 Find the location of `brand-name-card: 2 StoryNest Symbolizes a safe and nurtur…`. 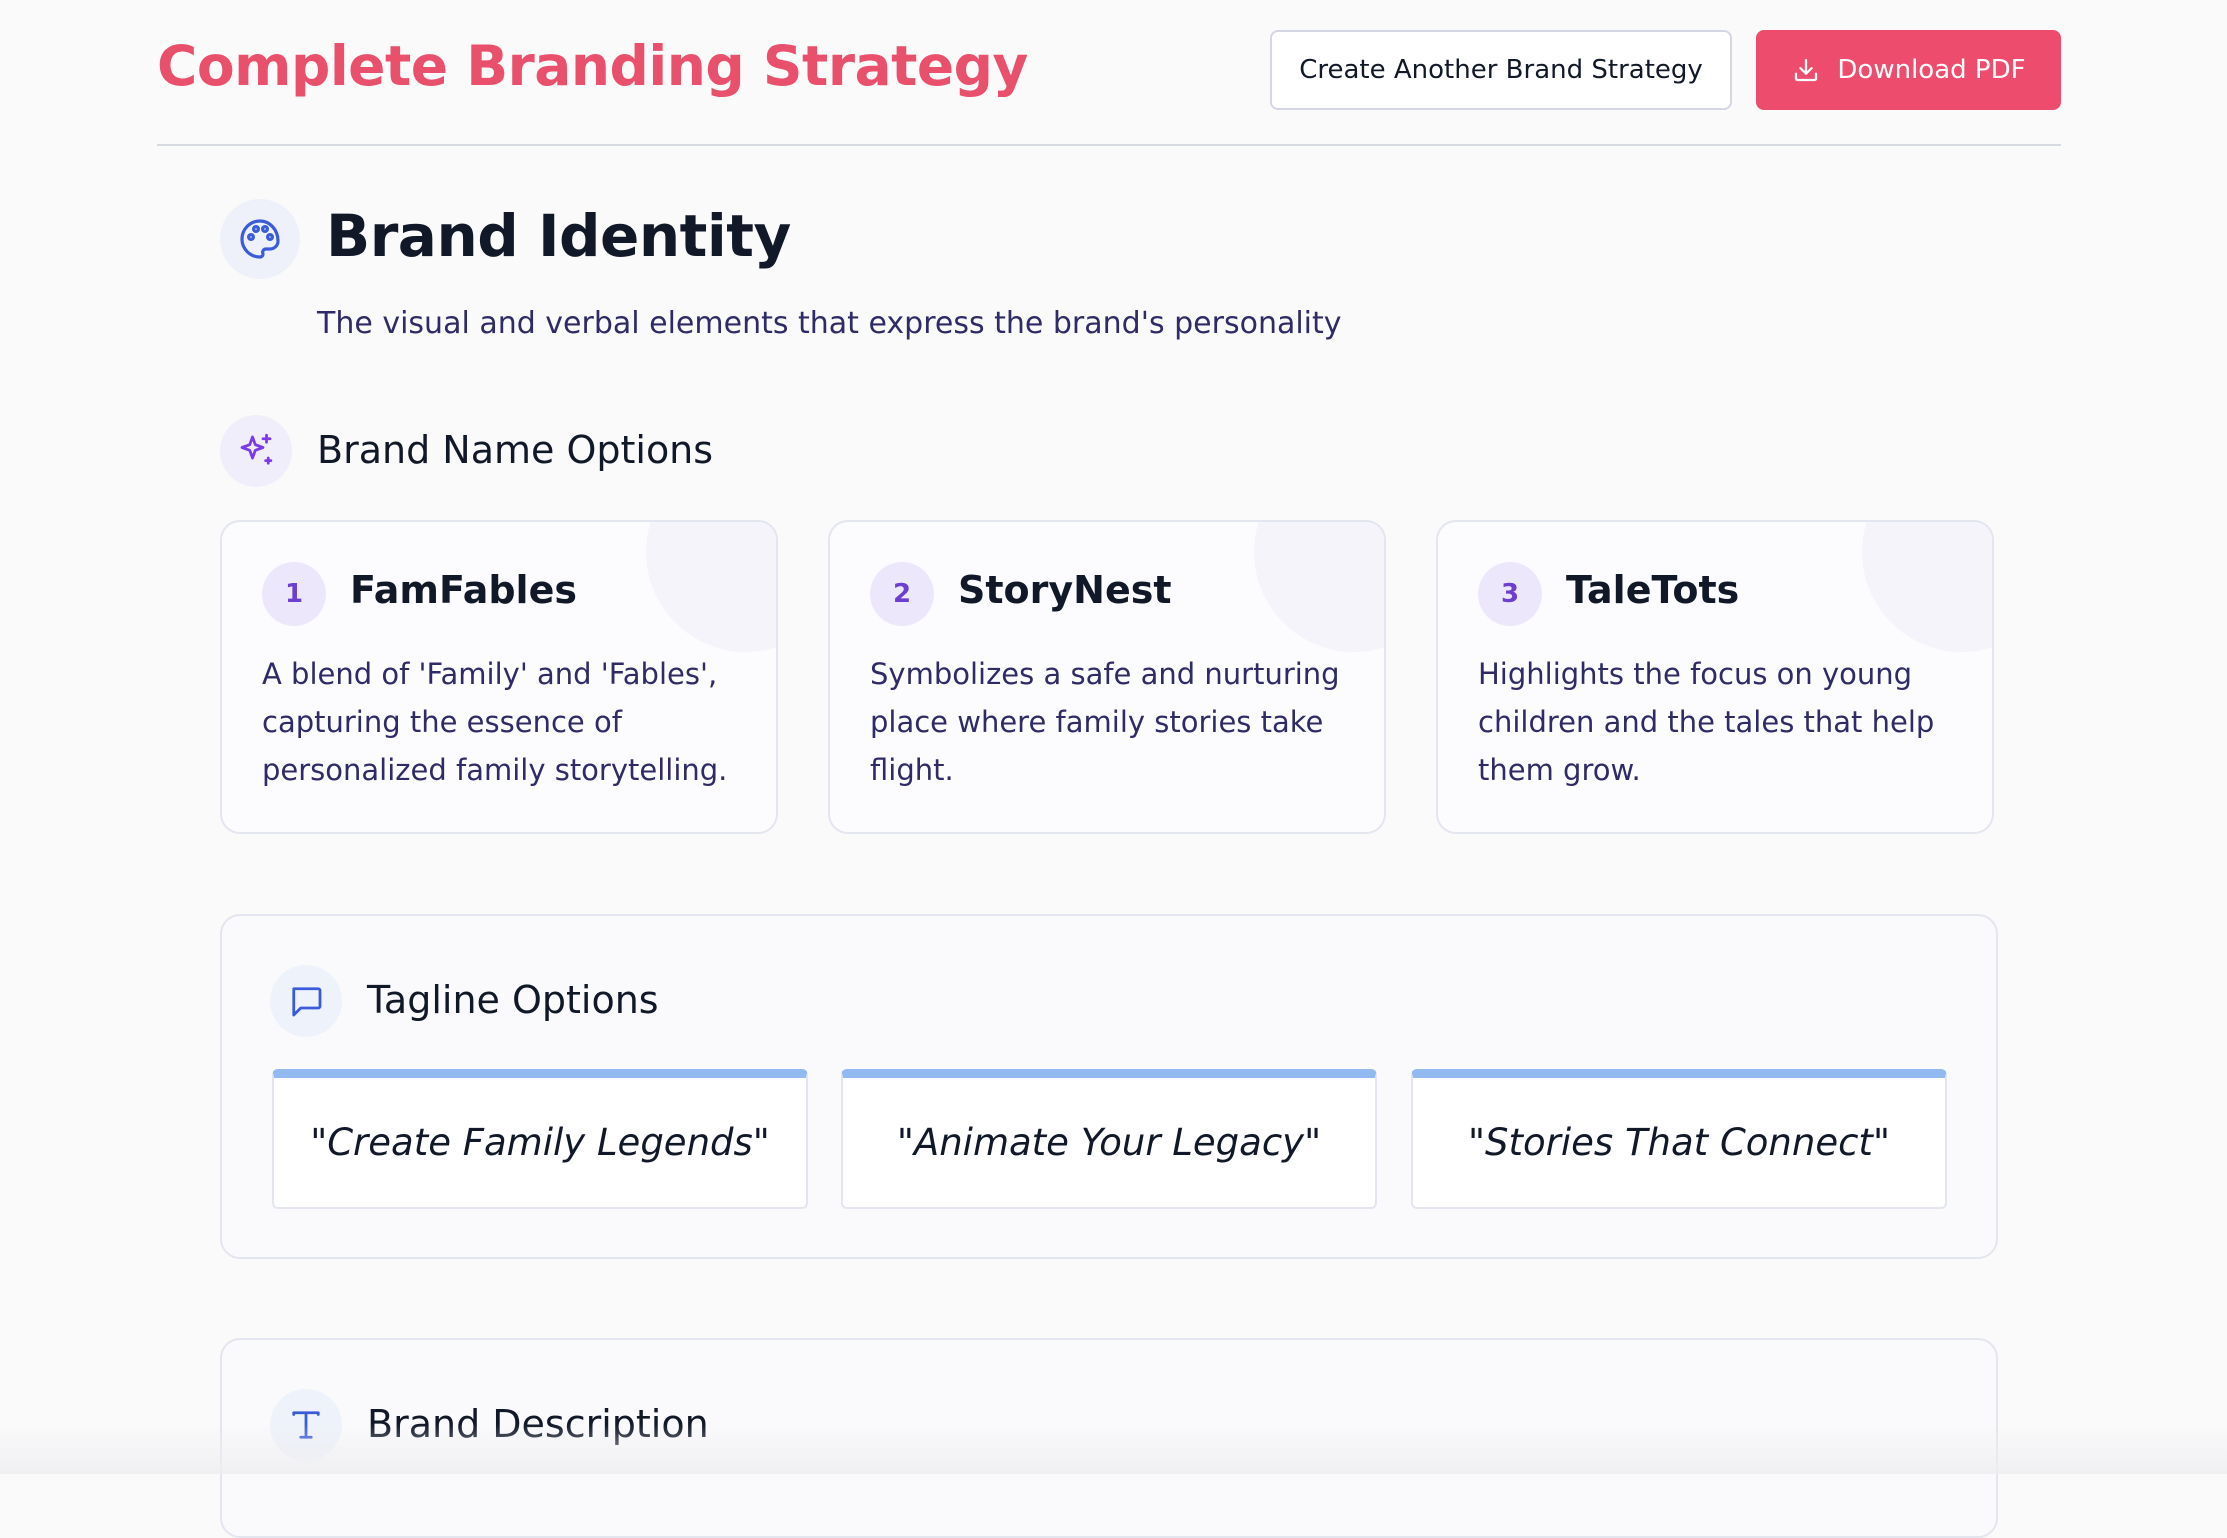

brand-name-card: 2 StoryNest Symbolizes a safe and nurtur… is located at coordinates (1107, 677).